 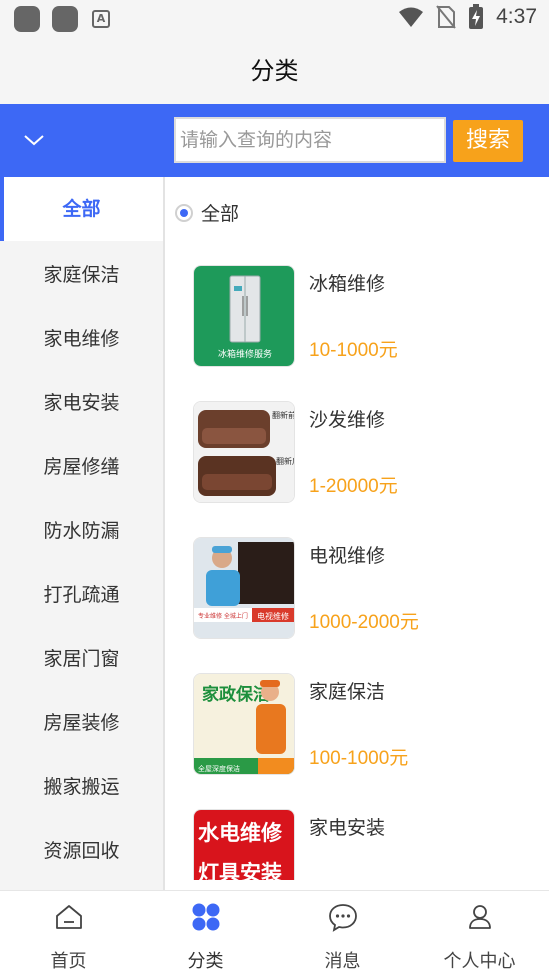 What do you see at coordinates (347, 556) in the screenshot?
I see `product-name: 电视维修` at bounding box center [347, 556].